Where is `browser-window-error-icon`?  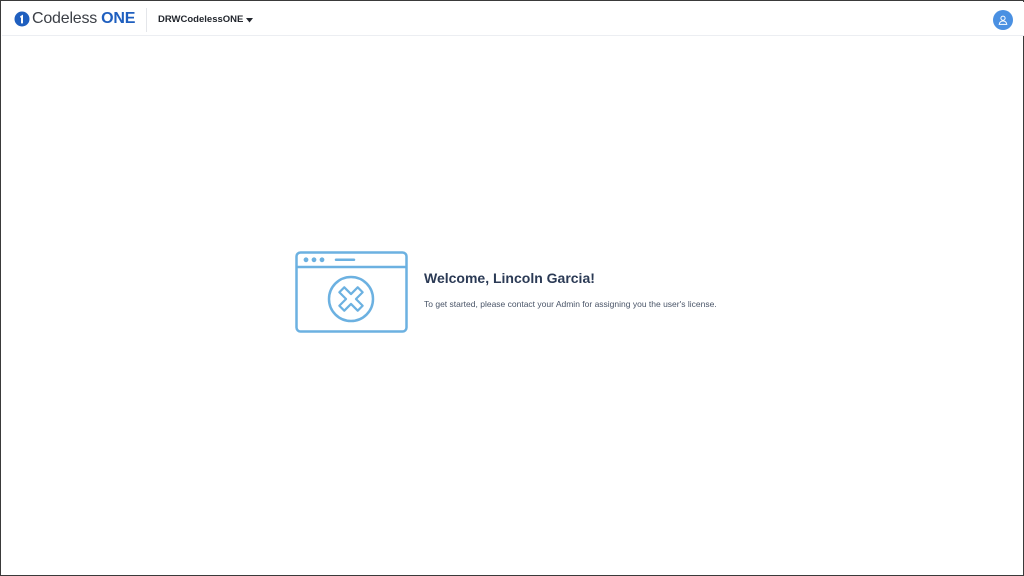 browser-window-error-icon is located at coordinates (351, 292).